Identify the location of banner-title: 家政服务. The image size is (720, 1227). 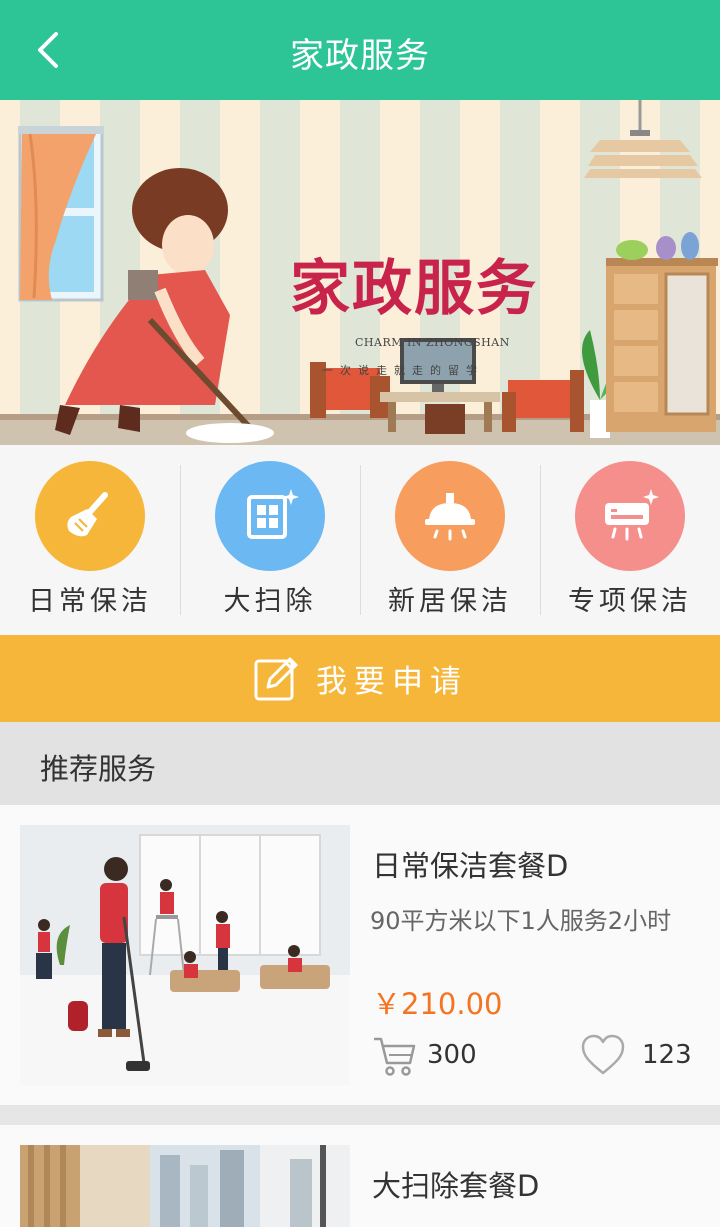
(414, 289).